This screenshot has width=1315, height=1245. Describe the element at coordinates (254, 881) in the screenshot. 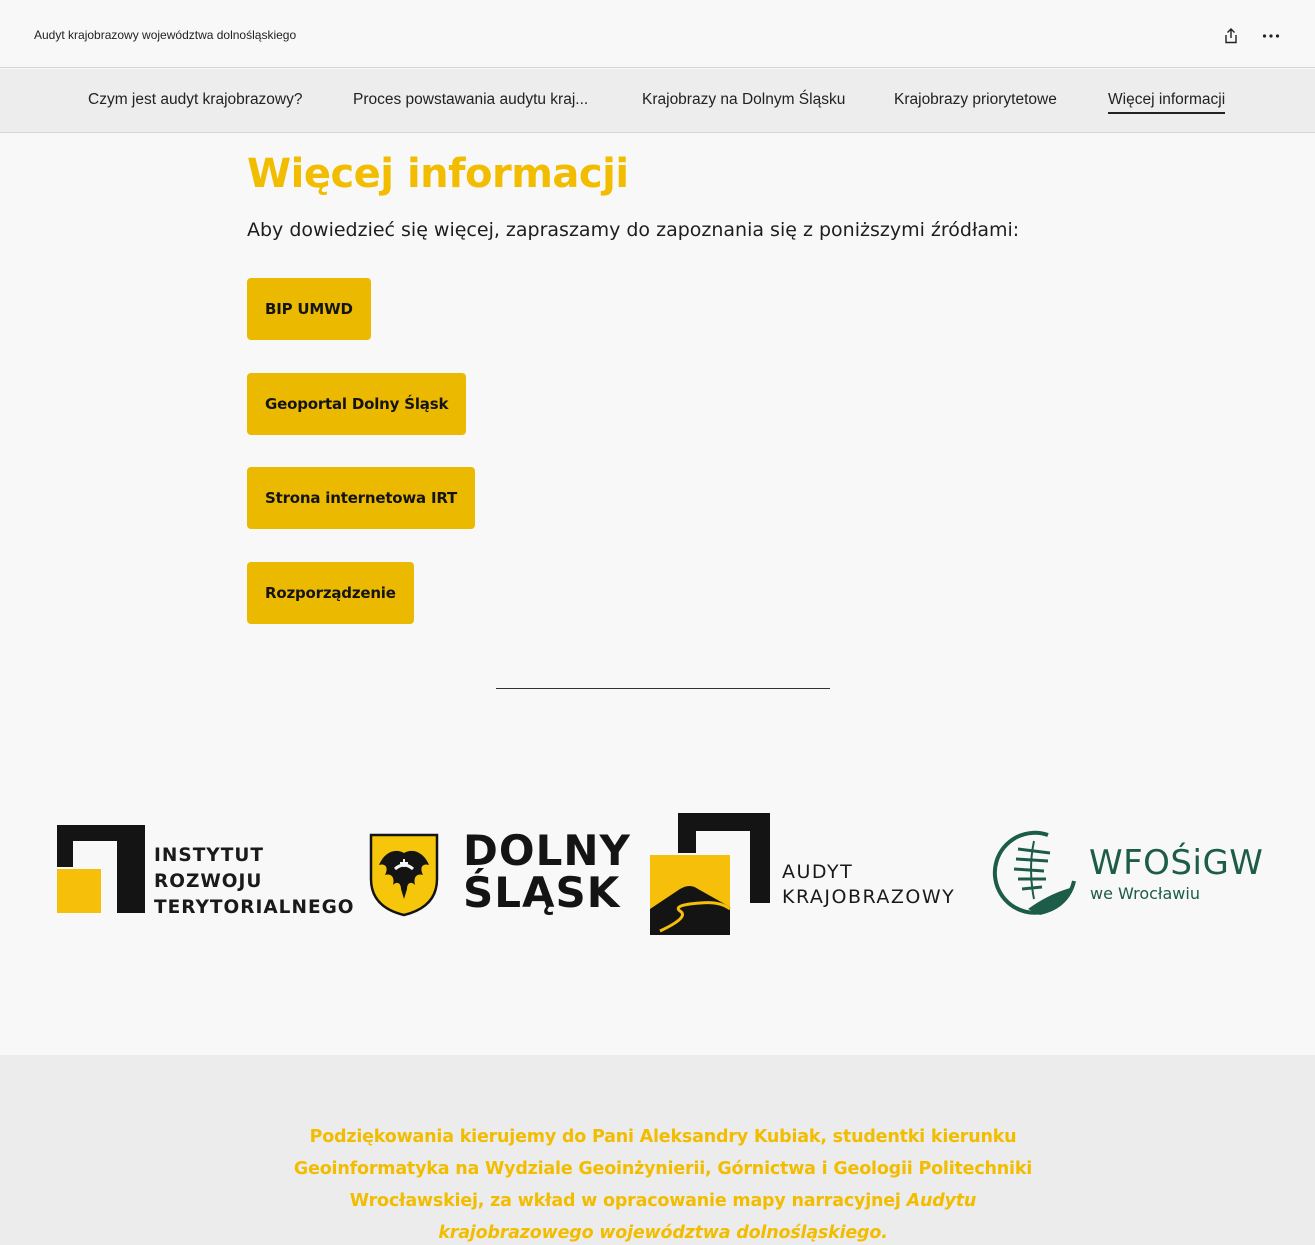

I see `irt-logo-text: INSTYTUT ROZWOJU TERYTORIALNEGO` at that location.